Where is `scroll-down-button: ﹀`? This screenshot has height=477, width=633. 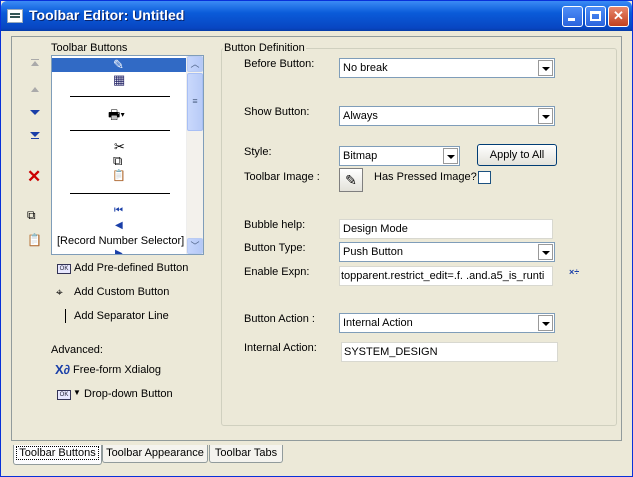 scroll-down-button: ﹀ is located at coordinates (195, 246).